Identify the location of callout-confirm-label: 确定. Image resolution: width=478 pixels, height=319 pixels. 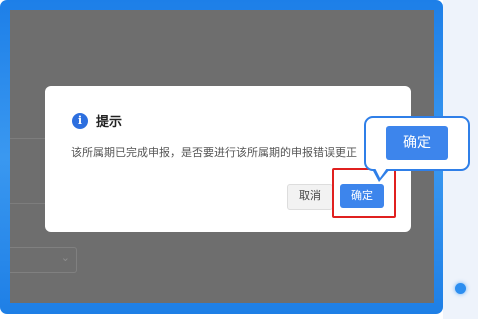
(417, 143).